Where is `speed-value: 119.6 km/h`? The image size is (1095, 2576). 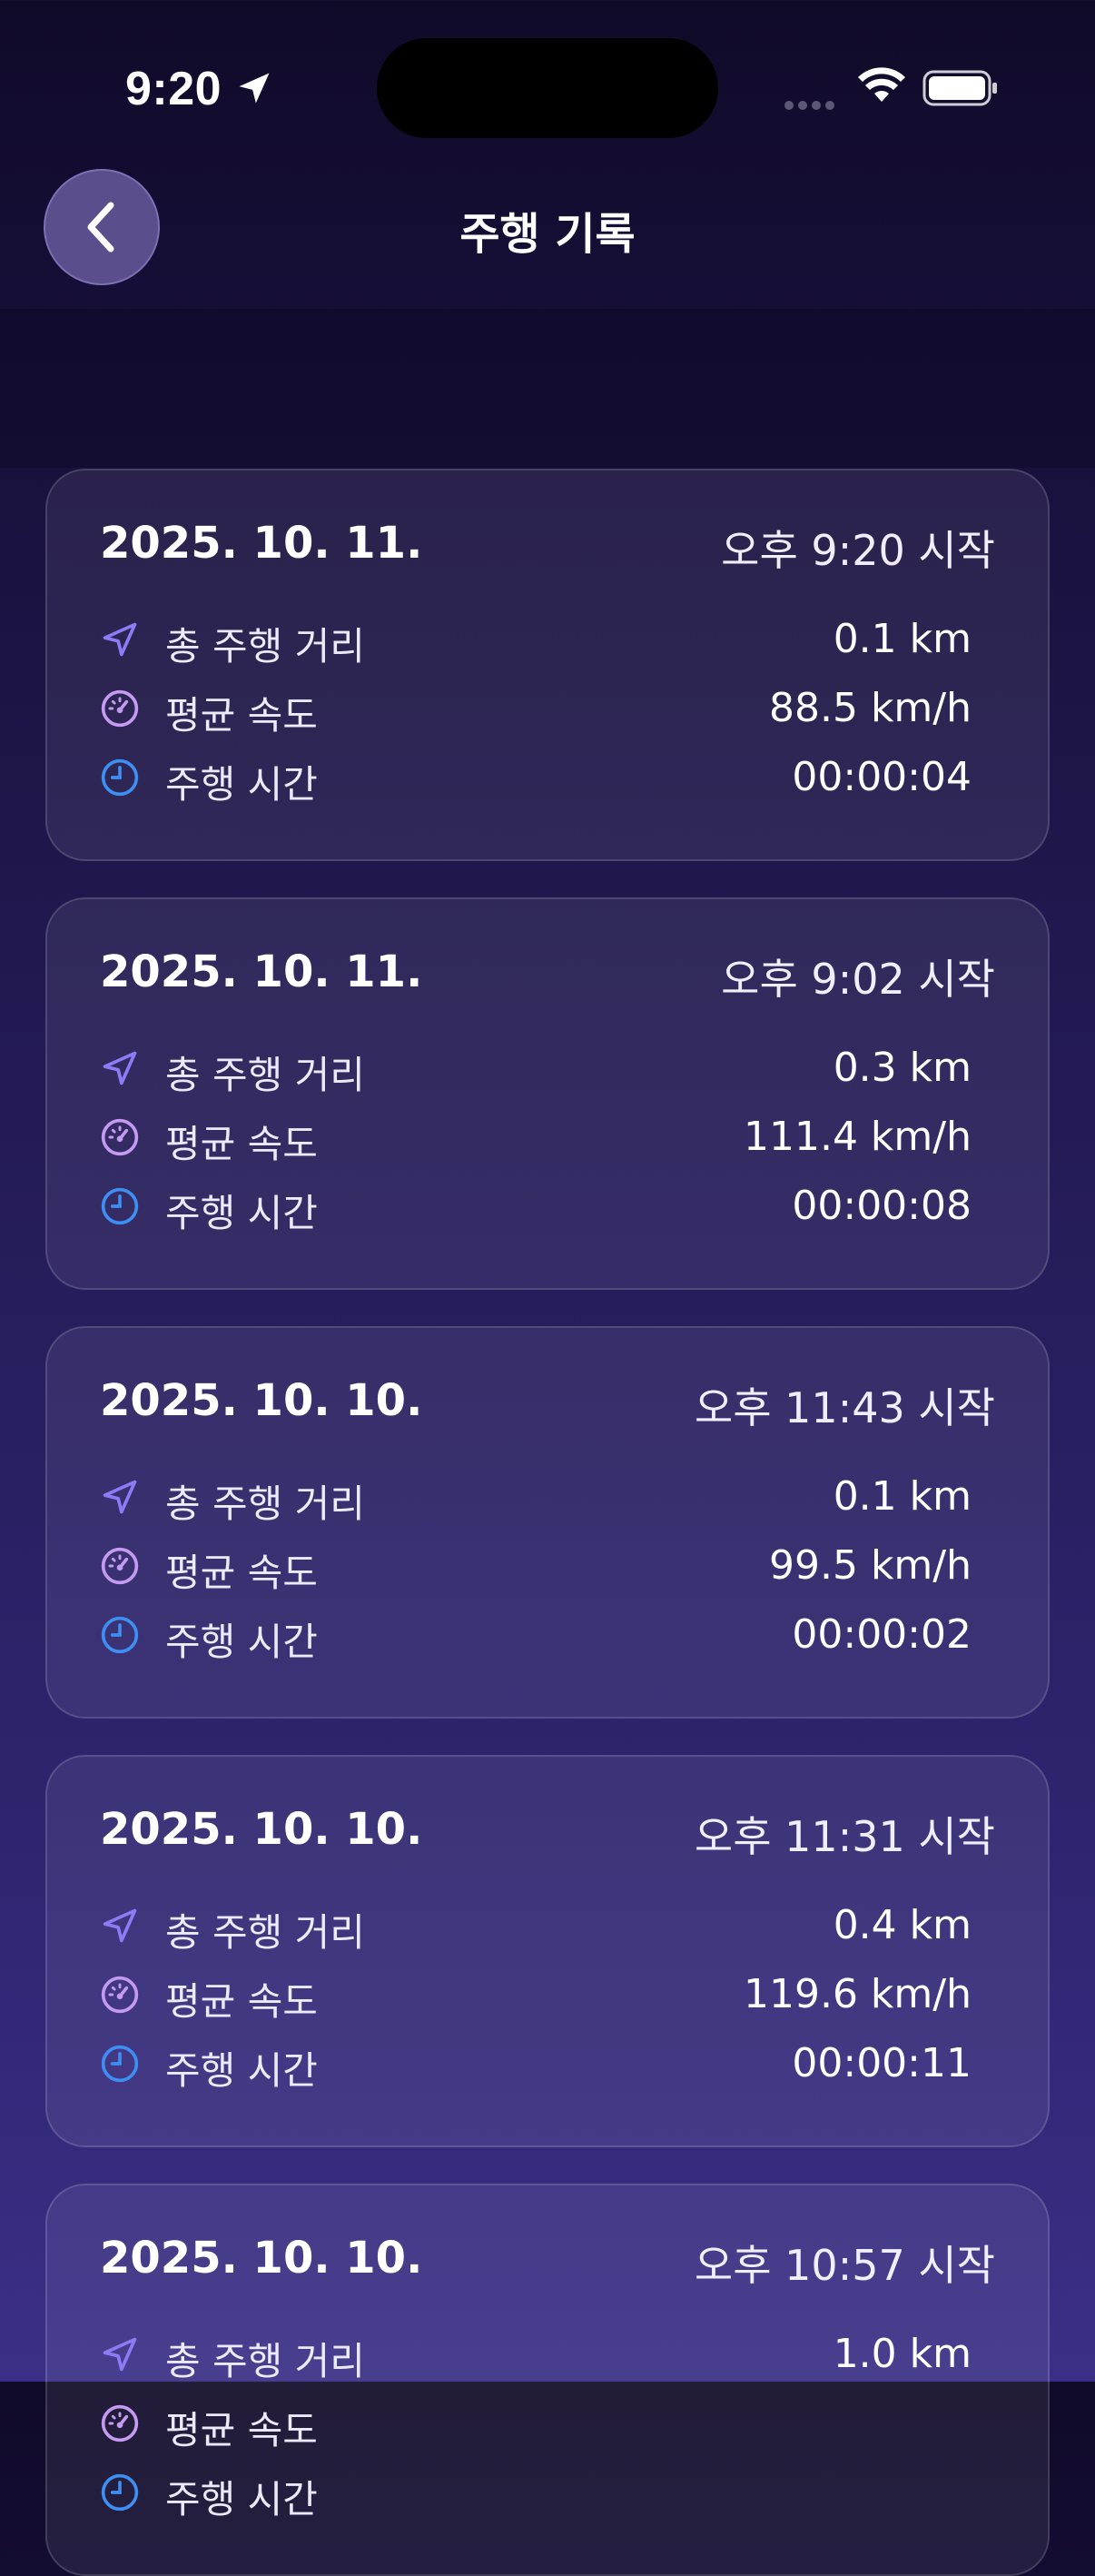
speed-value: 119.6 km/h is located at coordinates (857, 1994).